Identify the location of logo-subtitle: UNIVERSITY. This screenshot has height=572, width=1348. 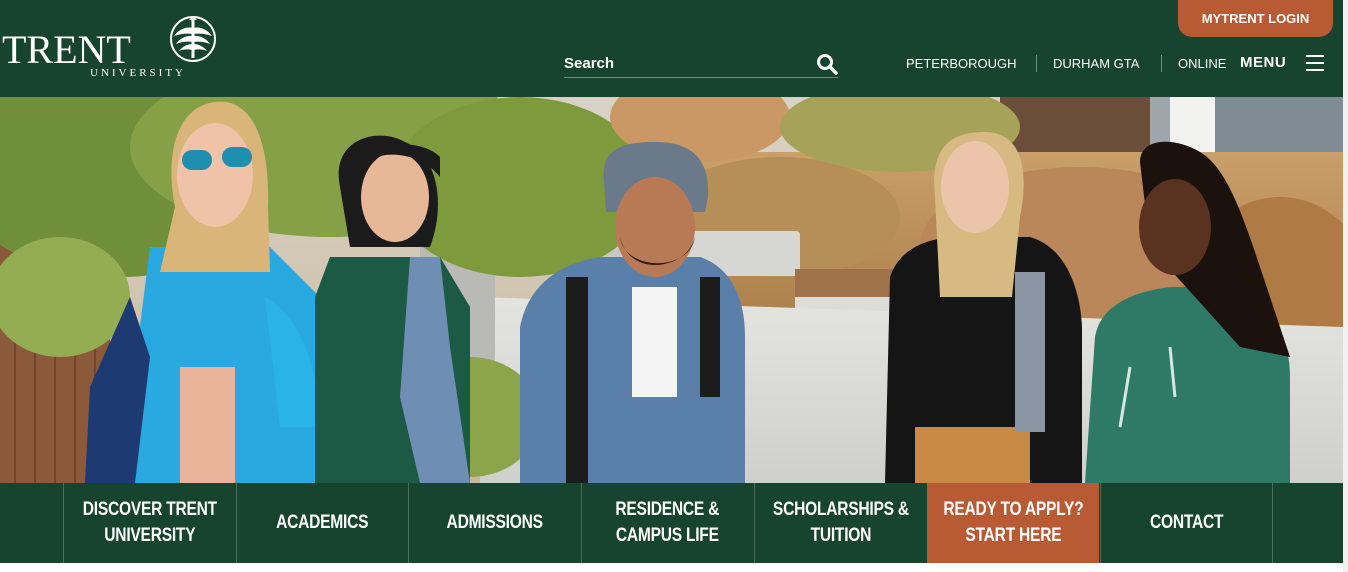
(138, 73).